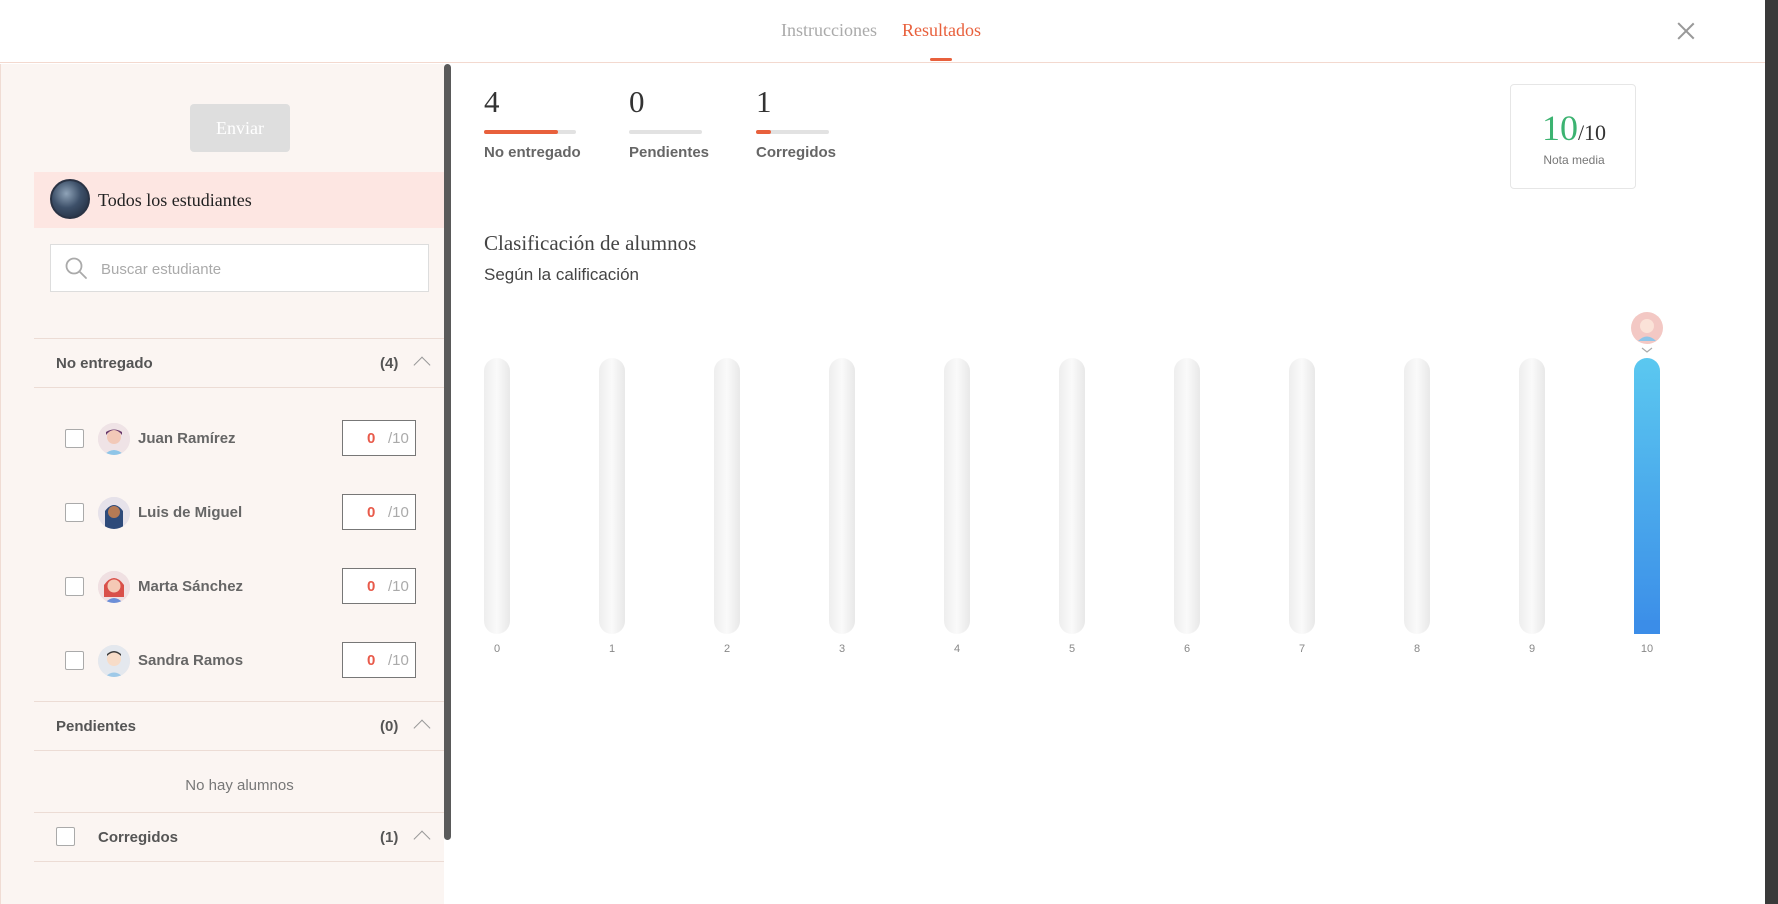  I want to click on all-students-item: Todos los estudiantes, so click(239, 200).